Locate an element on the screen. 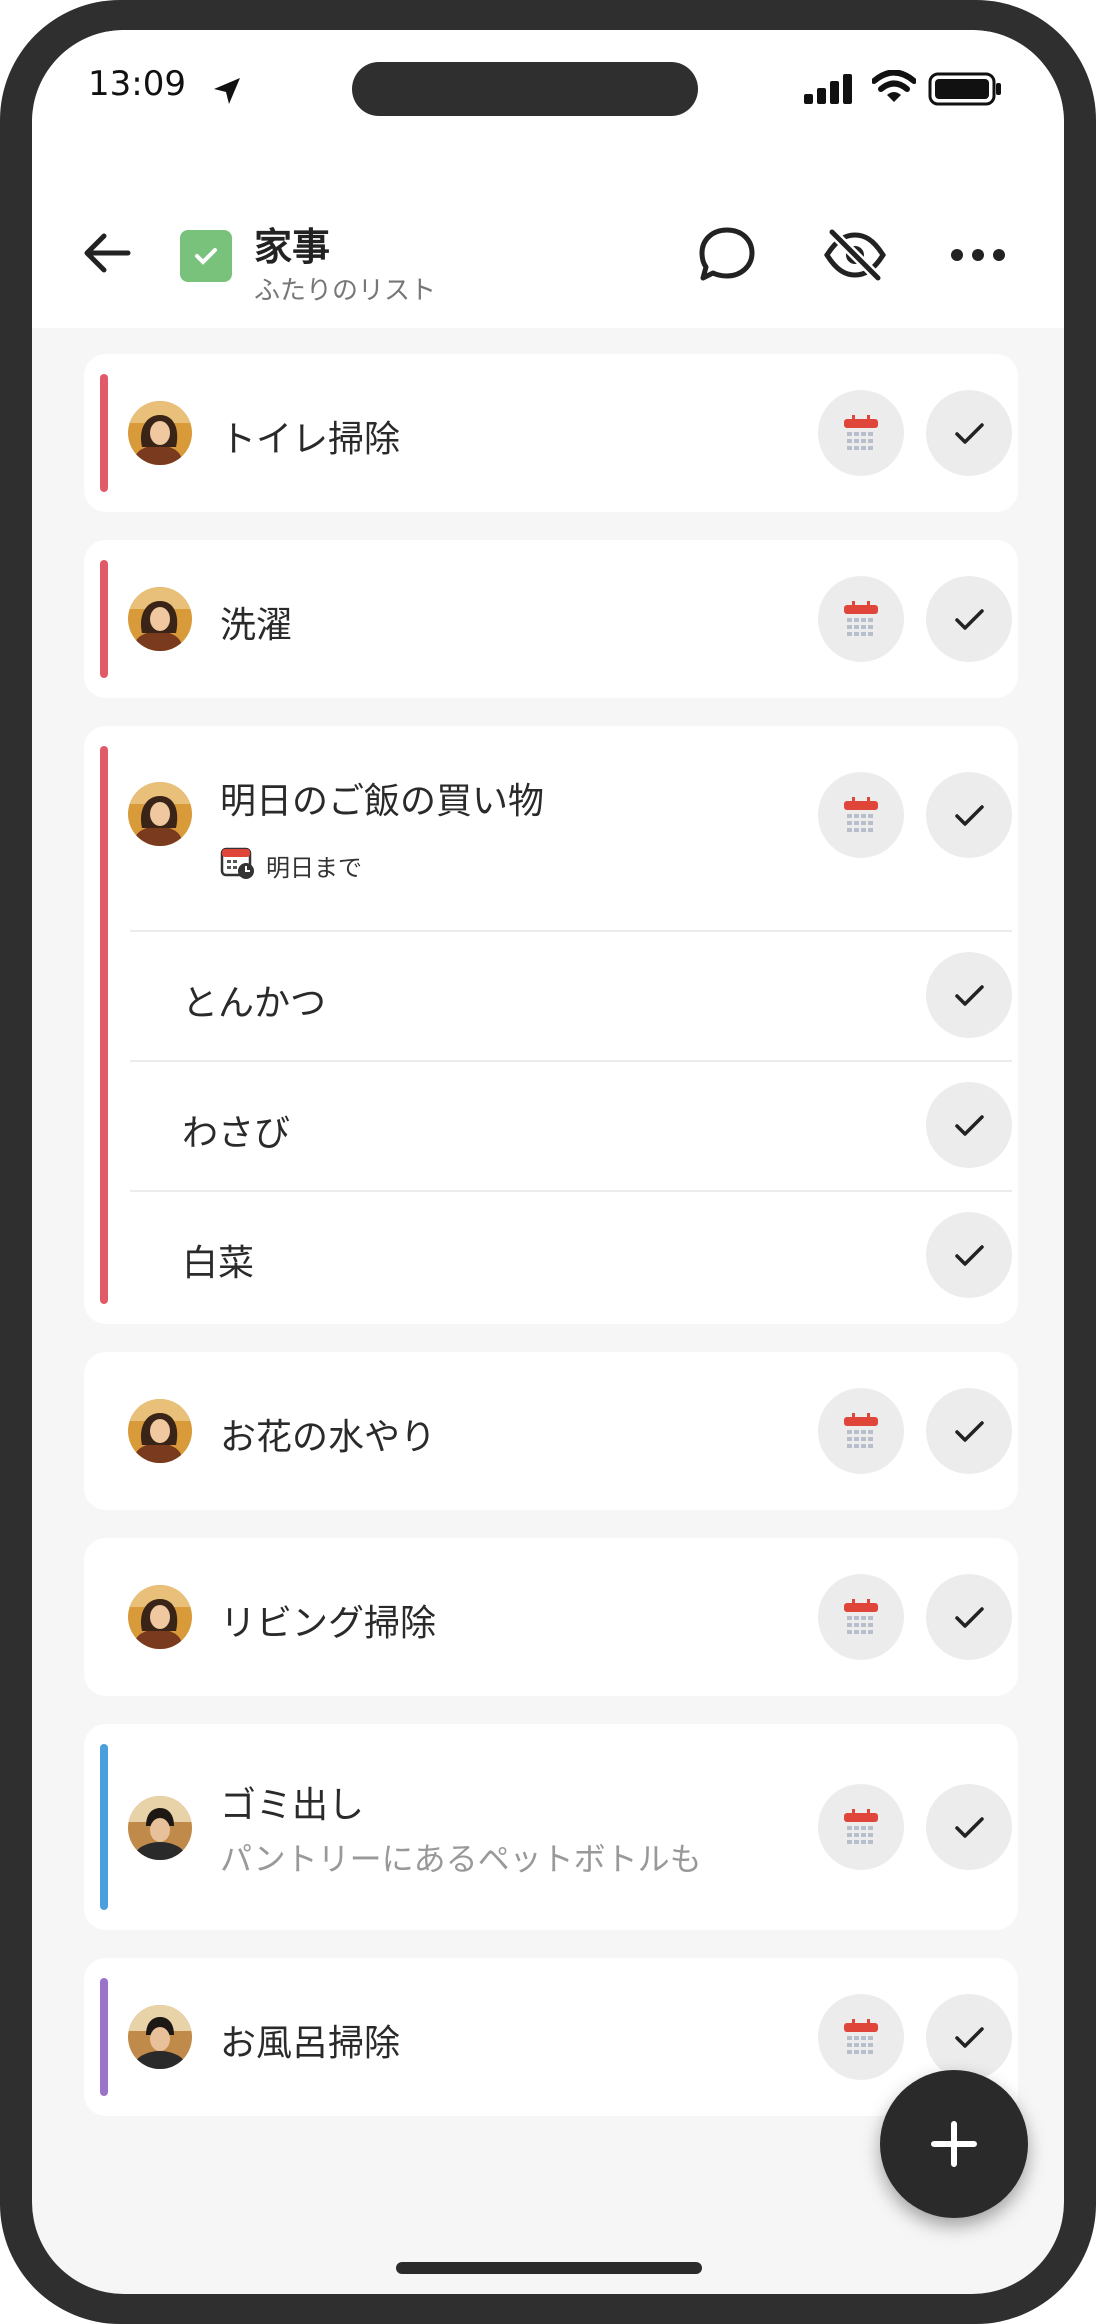  calendar-clock-icon is located at coordinates (237, 863).